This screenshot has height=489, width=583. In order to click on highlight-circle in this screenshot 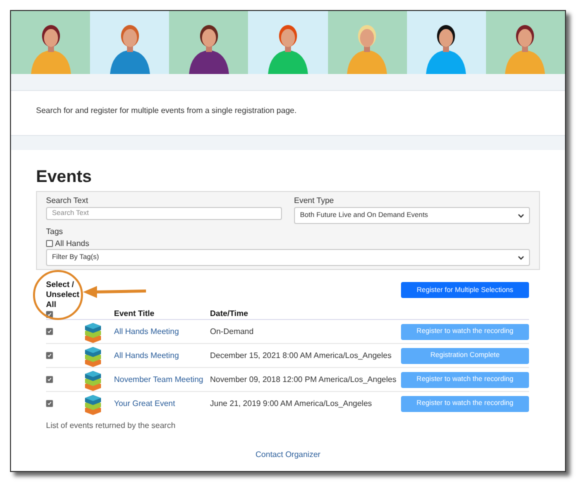, I will do `click(58, 295)`.